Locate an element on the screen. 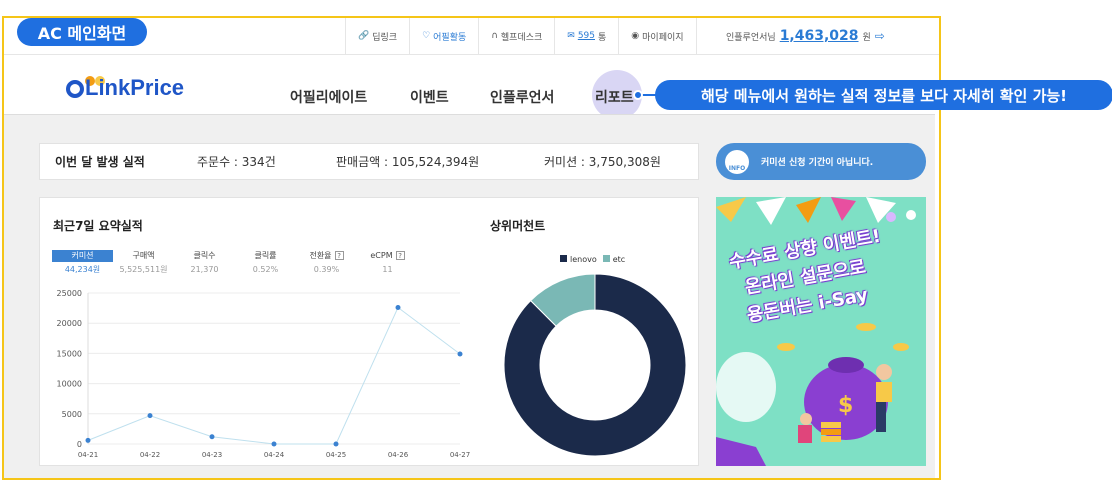  appeal-activity-label: 어필활동 is located at coordinates (450, 37).